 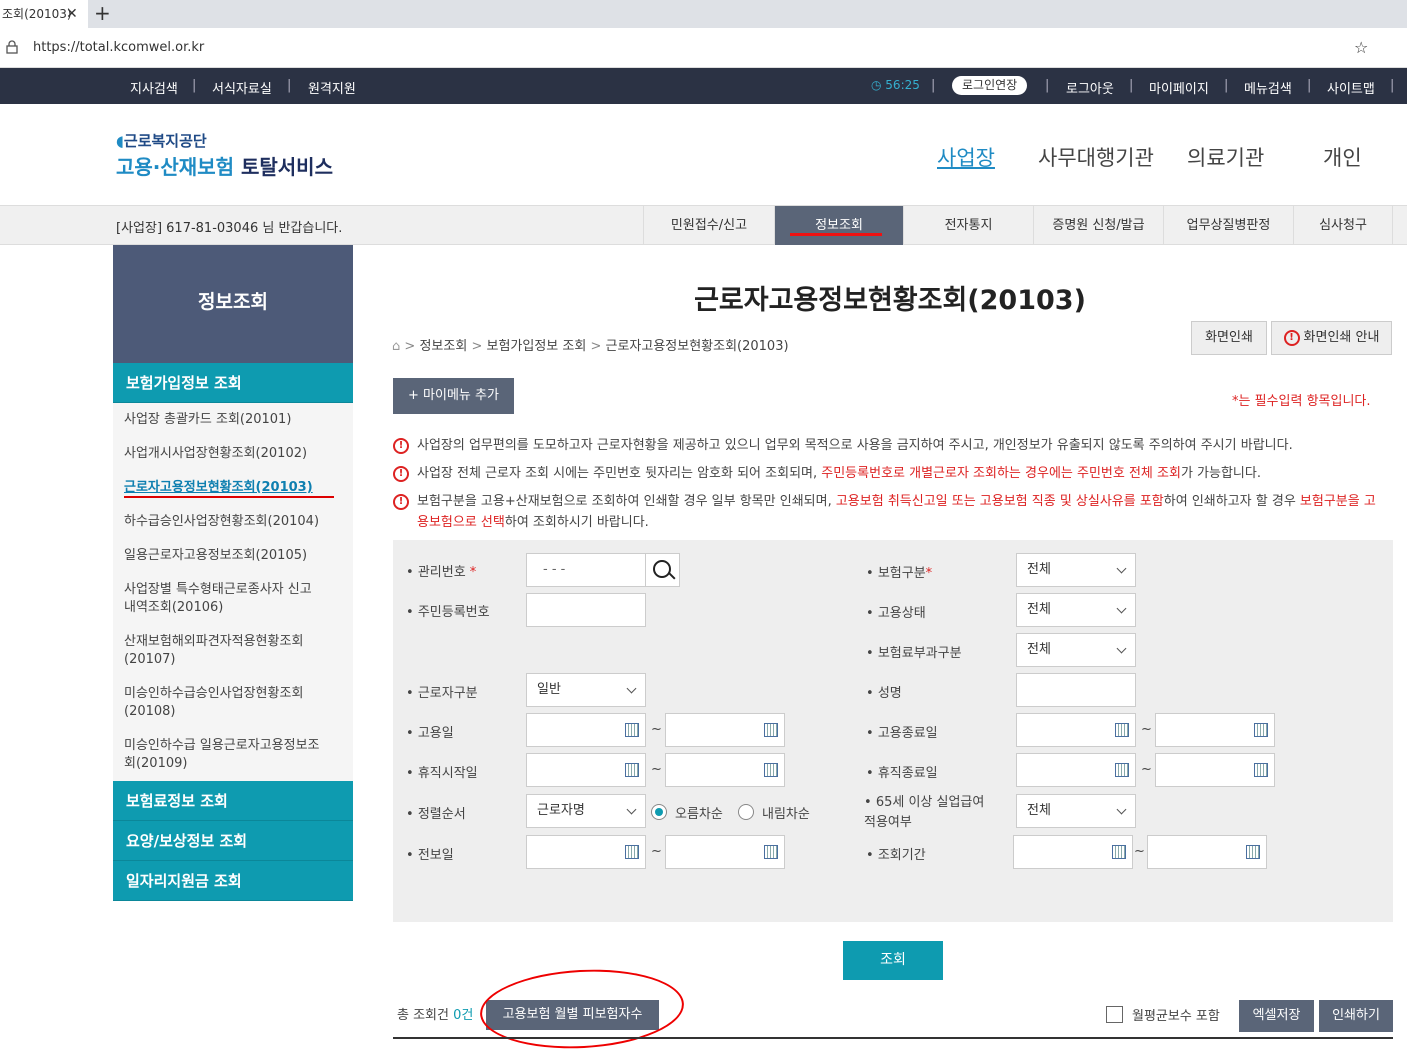 I want to click on topnav-menu-search: 메뉴검색, so click(x=1268, y=87).